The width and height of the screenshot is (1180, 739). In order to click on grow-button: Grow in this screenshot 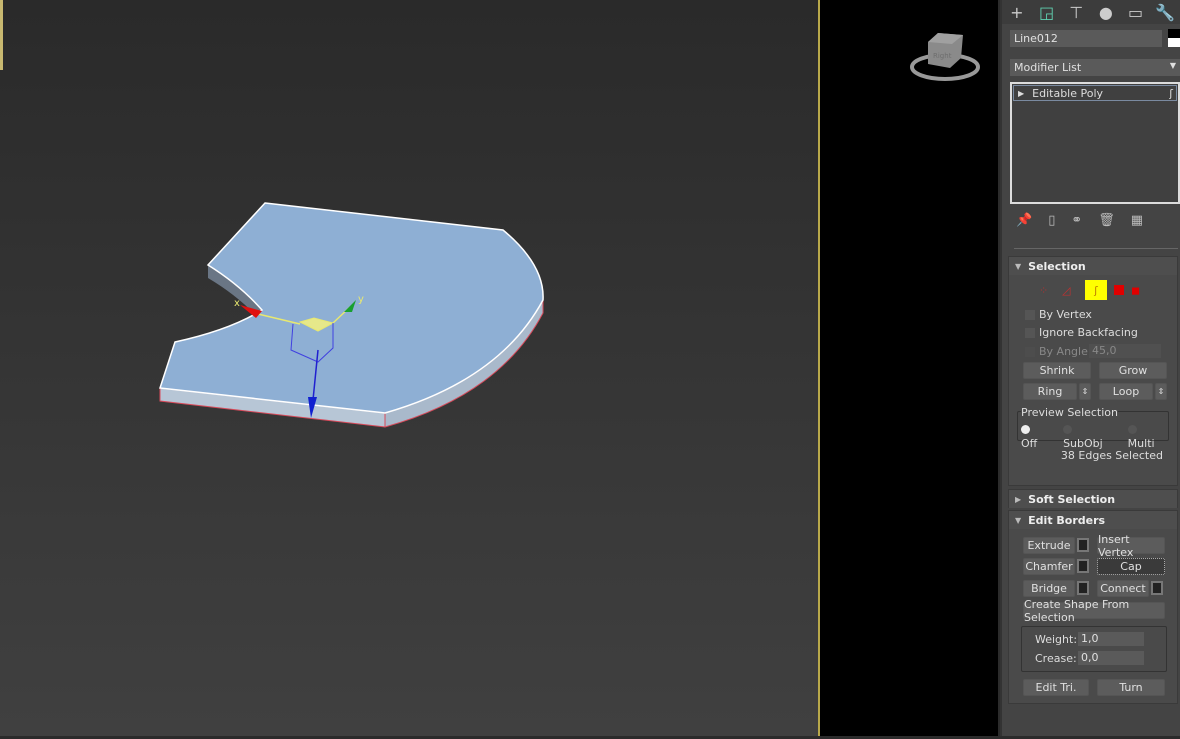, I will do `click(1133, 370)`.